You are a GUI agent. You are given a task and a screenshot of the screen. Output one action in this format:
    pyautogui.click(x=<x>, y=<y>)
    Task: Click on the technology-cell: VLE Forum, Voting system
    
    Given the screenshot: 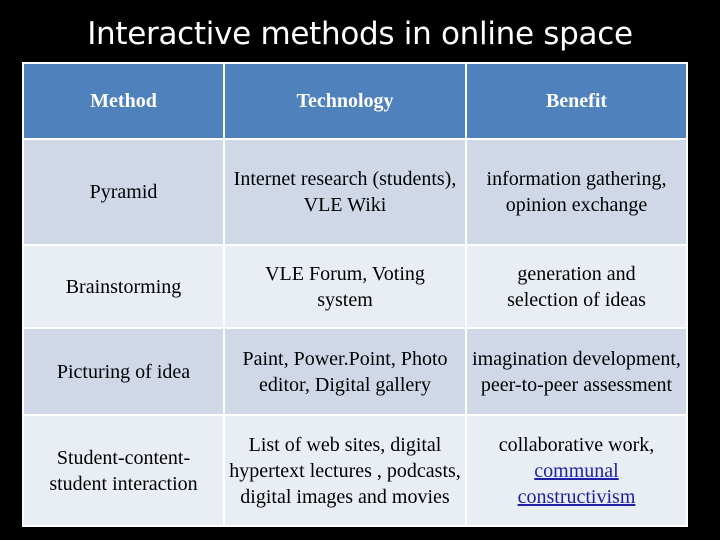 What is the action you would take?
    pyautogui.click(x=345, y=286)
    